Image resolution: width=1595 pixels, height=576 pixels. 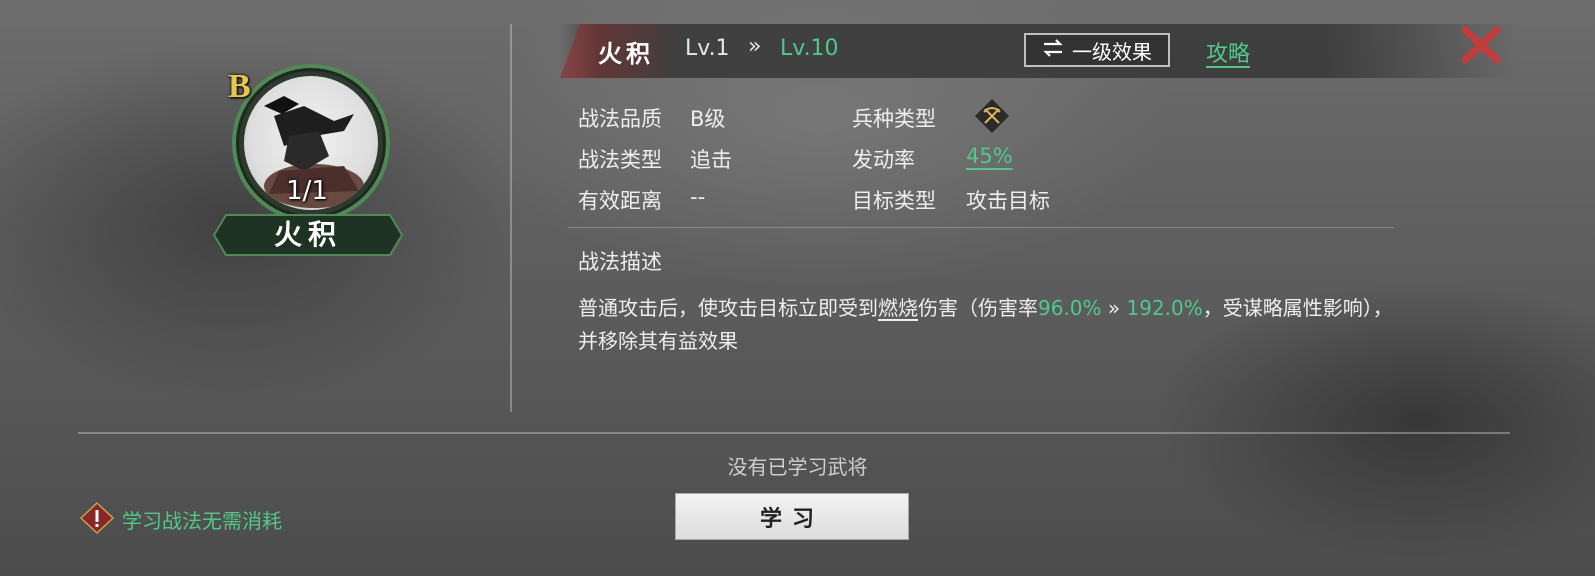 What do you see at coordinates (794, 433) in the screenshot?
I see `footer-divider` at bounding box center [794, 433].